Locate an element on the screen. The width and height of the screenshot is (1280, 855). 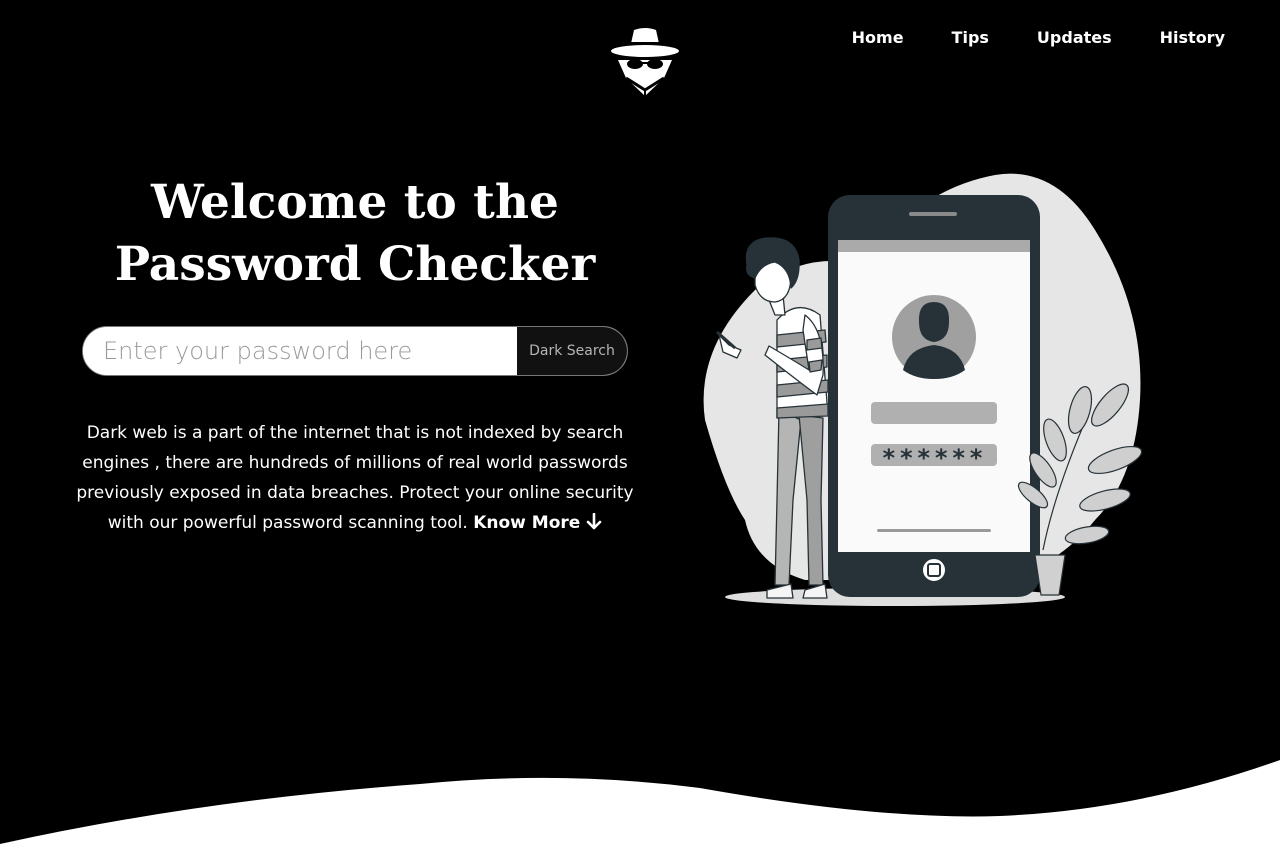
avatar-head is located at coordinates (934, 322).